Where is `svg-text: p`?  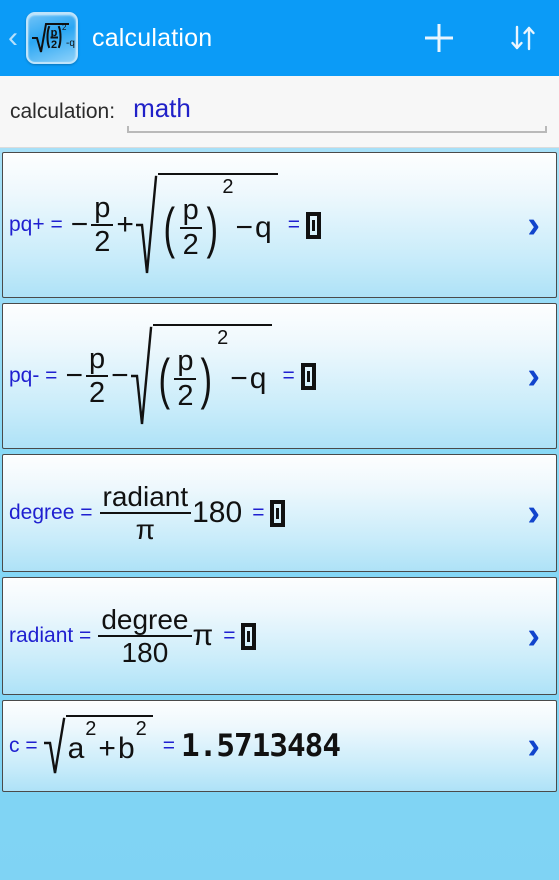 svg-text: p is located at coordinates (54, 33).